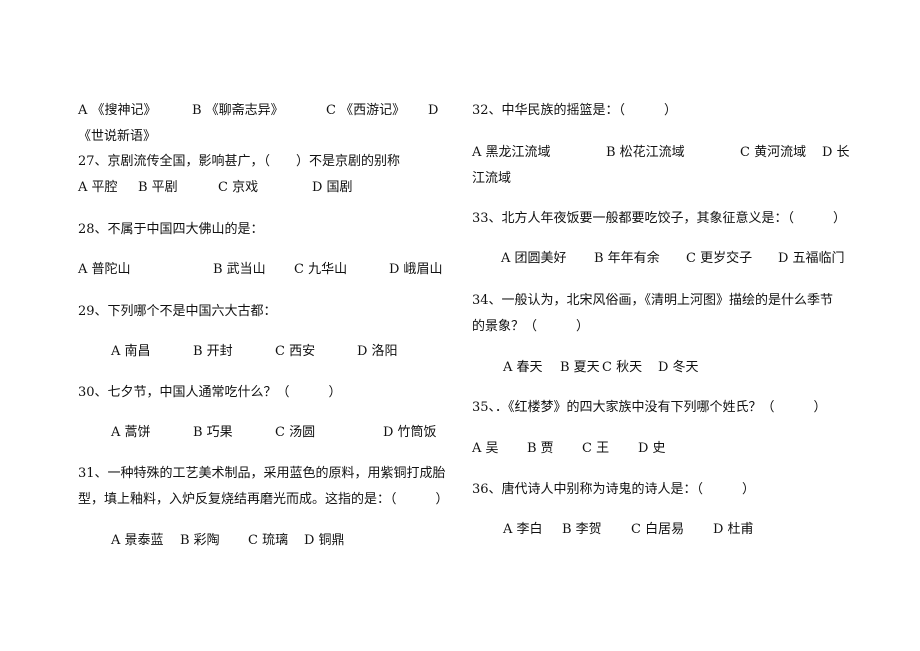 The image size is (920, 651). What do you see at coordinates (678, 367) in the screenshot?
I see `option-d: D 冬天` at bounding box center [678, 367].